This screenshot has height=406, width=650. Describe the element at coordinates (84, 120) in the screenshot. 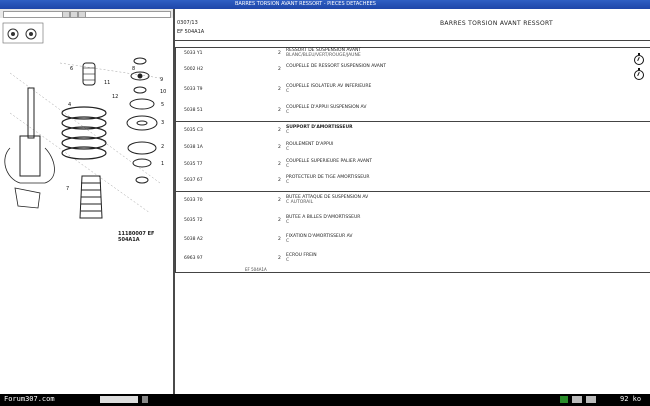

I see `suspension-diagram: 6 4 8 9 10 11 12 5 3 2 1 7` at that location.